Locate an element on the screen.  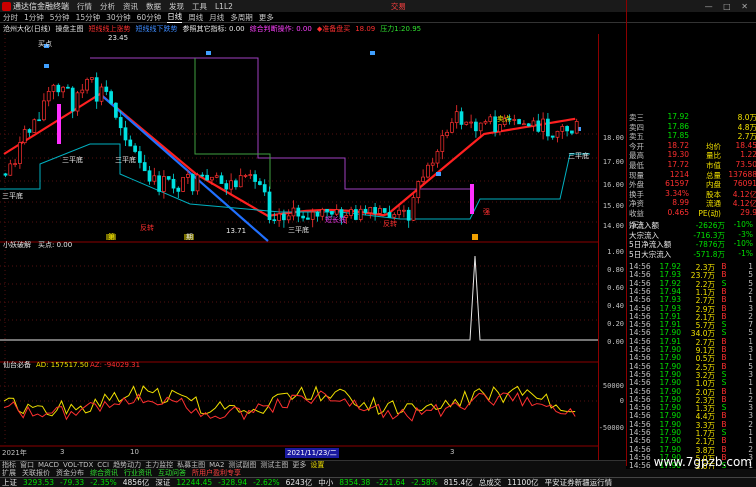
menu-item-market: 行情 is located at coordinates (84, 6).